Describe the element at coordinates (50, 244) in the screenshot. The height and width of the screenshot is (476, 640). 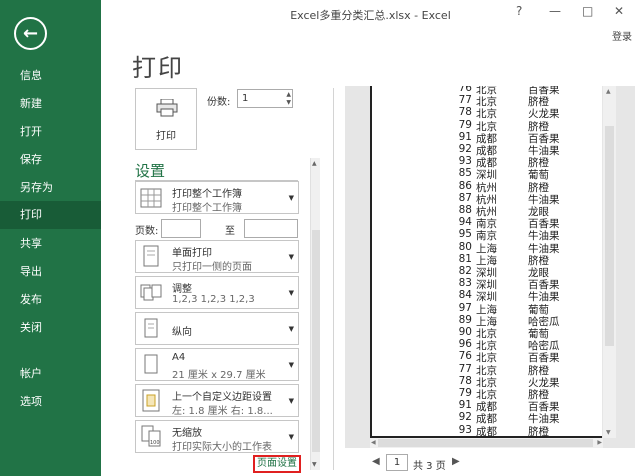
I see `sidebar-item-share: 共享` at that location.